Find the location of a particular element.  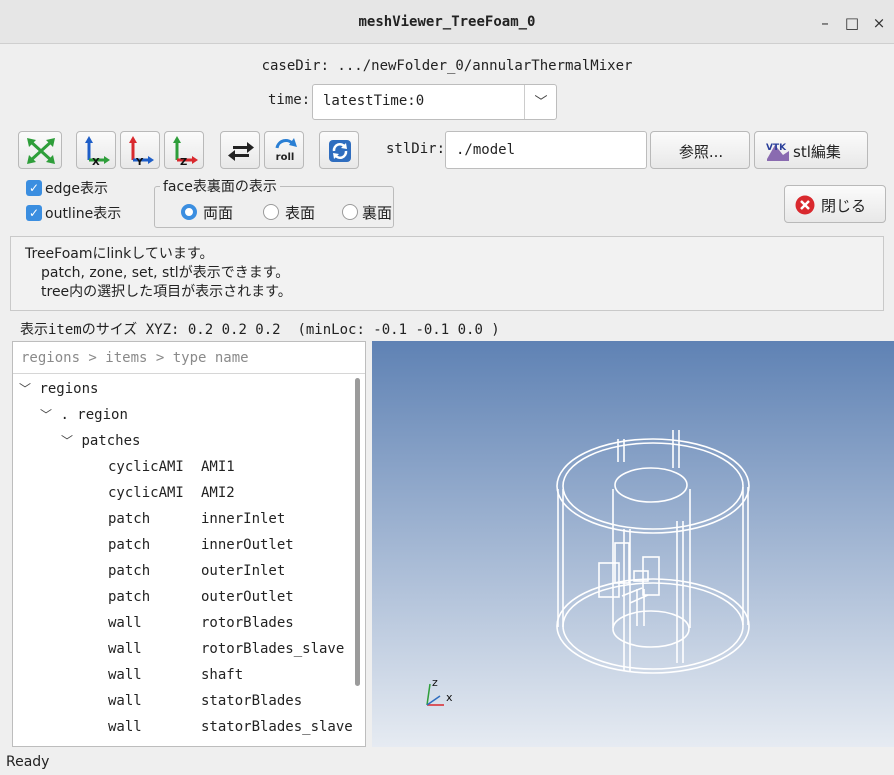

edge-label: edge表示 is located at coordinates (76, 189).